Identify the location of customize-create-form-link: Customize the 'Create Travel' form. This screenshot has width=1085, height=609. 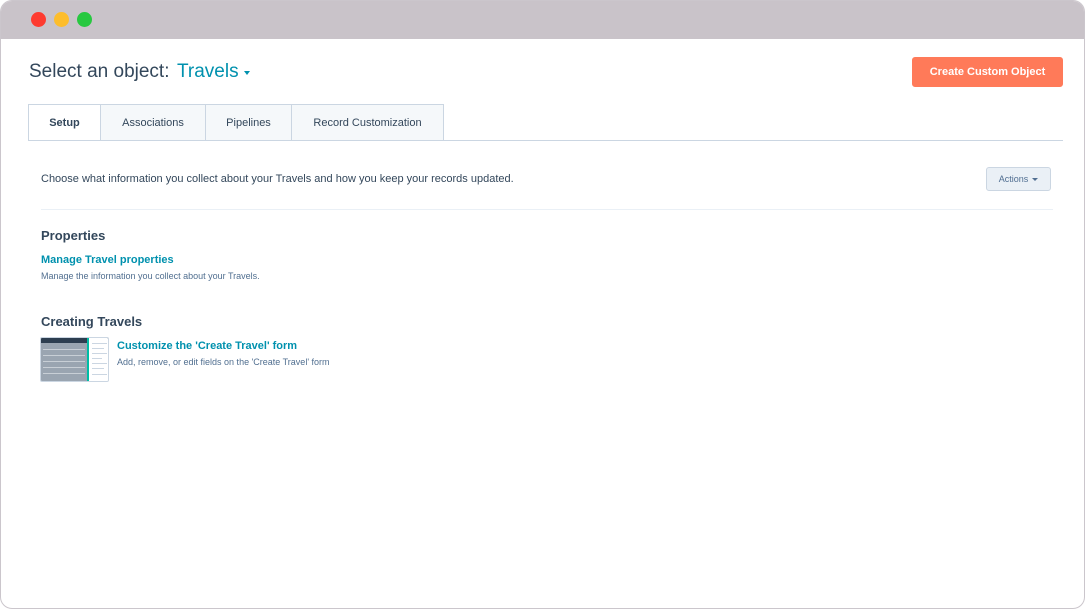
(207, 346).